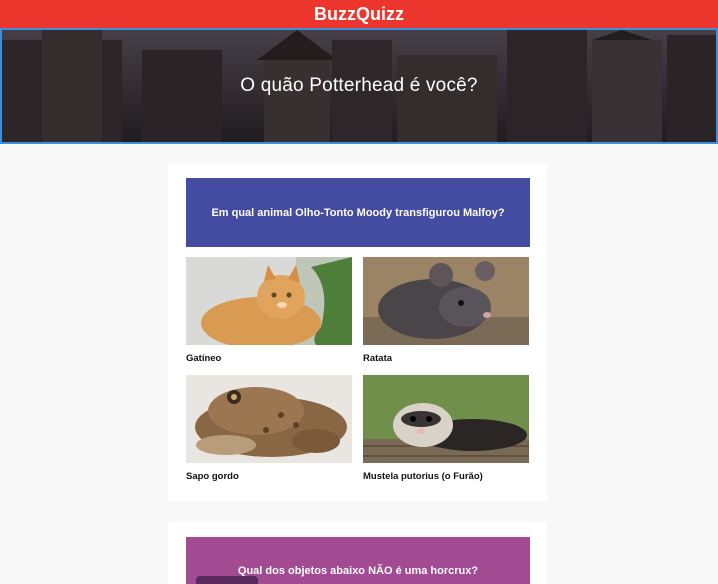  I want to click on answer-label: Gatíneo, so click(204, 358).